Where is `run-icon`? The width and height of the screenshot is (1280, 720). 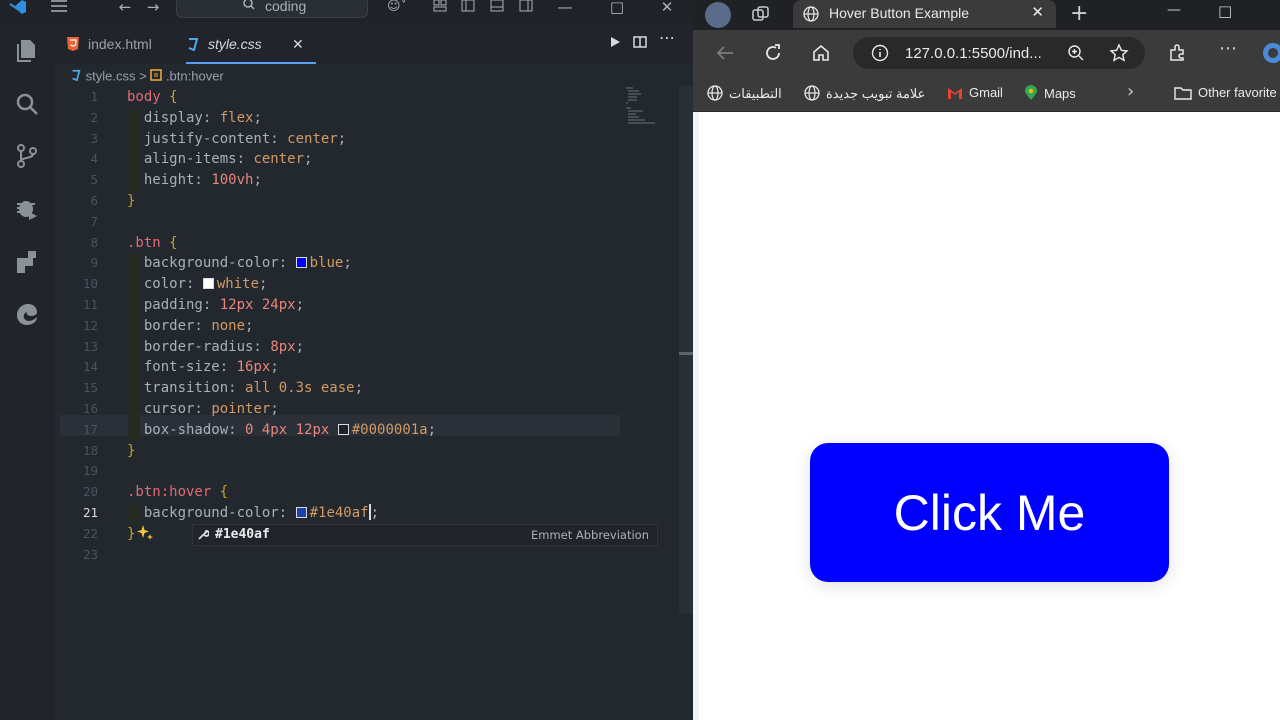 run-icon is located at coordinates (615, 42).